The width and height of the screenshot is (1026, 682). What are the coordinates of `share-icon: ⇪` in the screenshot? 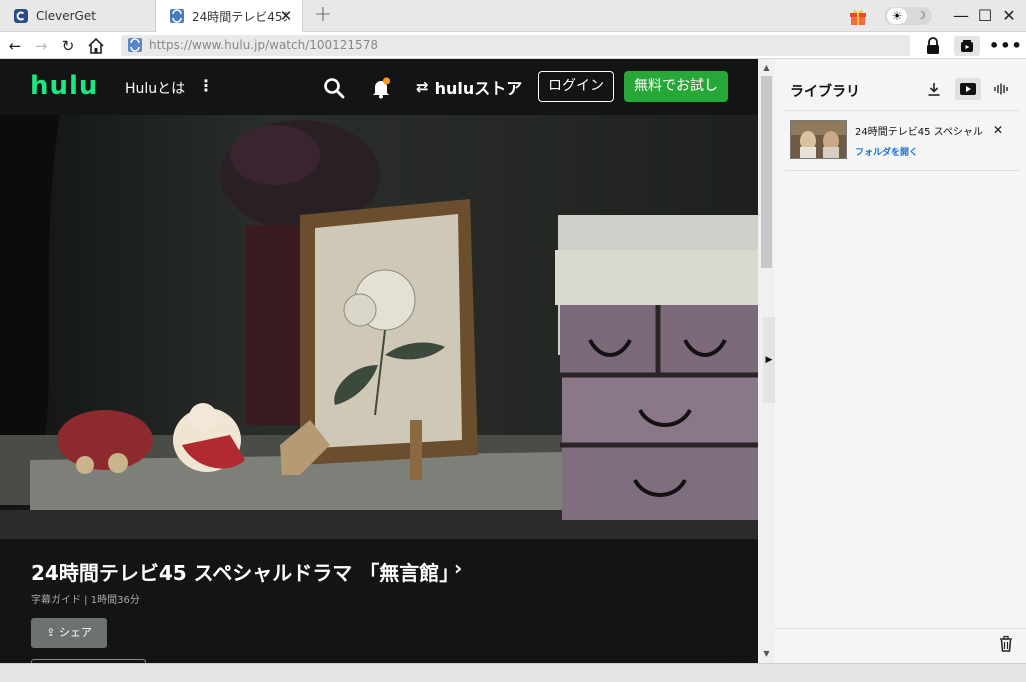 It's located at (52, 632).